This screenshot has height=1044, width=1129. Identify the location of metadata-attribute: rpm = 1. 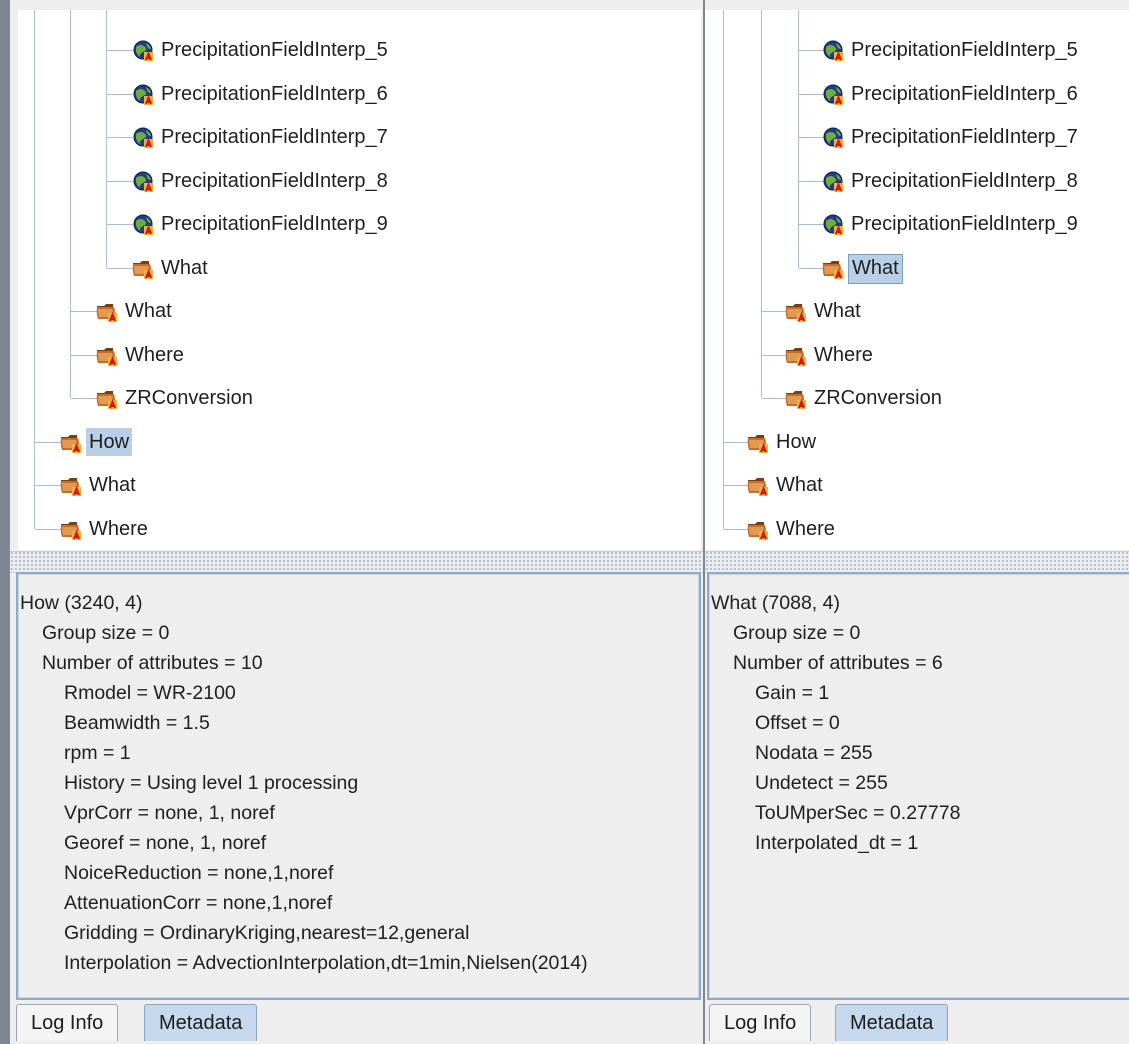
(97, 753).